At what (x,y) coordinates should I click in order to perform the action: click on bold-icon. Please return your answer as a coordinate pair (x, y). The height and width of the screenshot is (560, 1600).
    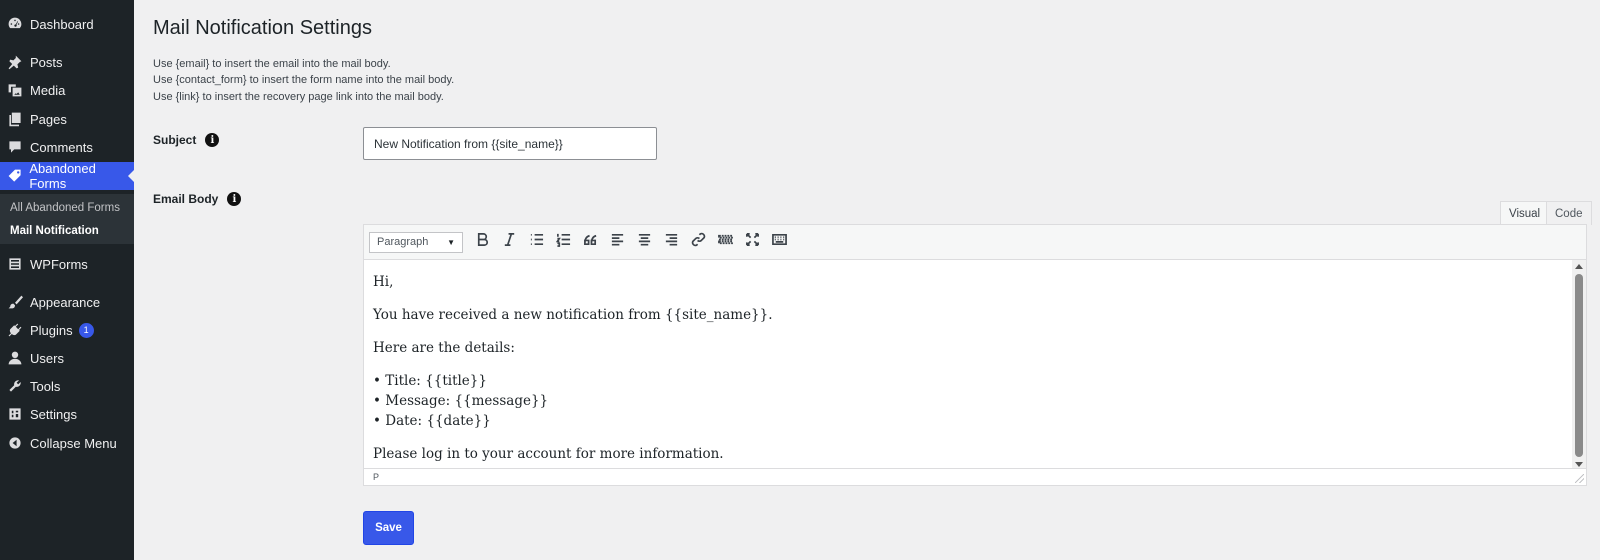
    Looking at the image, I should click on (482, 242).